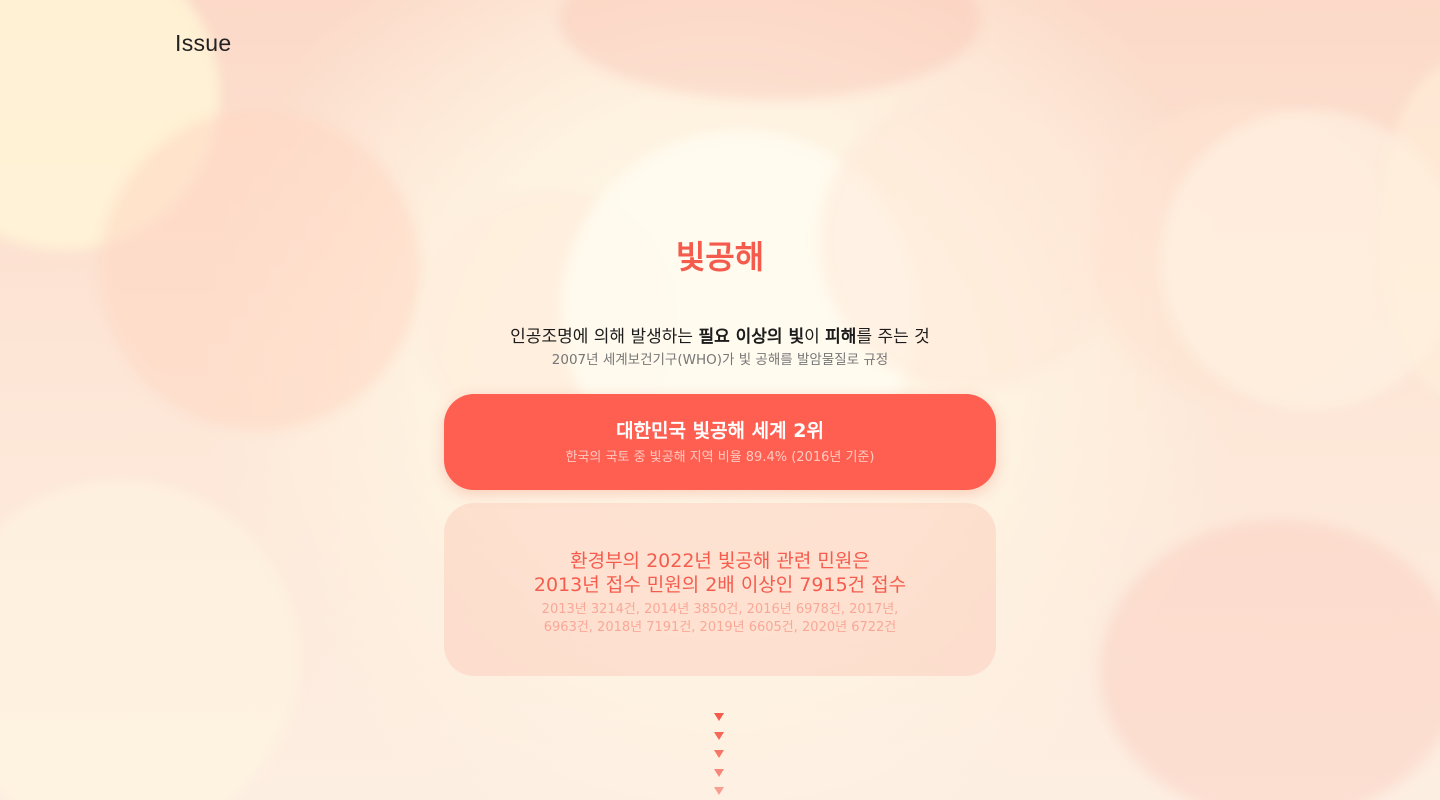  I want to click on definition-part: 이, so click(815, 337).